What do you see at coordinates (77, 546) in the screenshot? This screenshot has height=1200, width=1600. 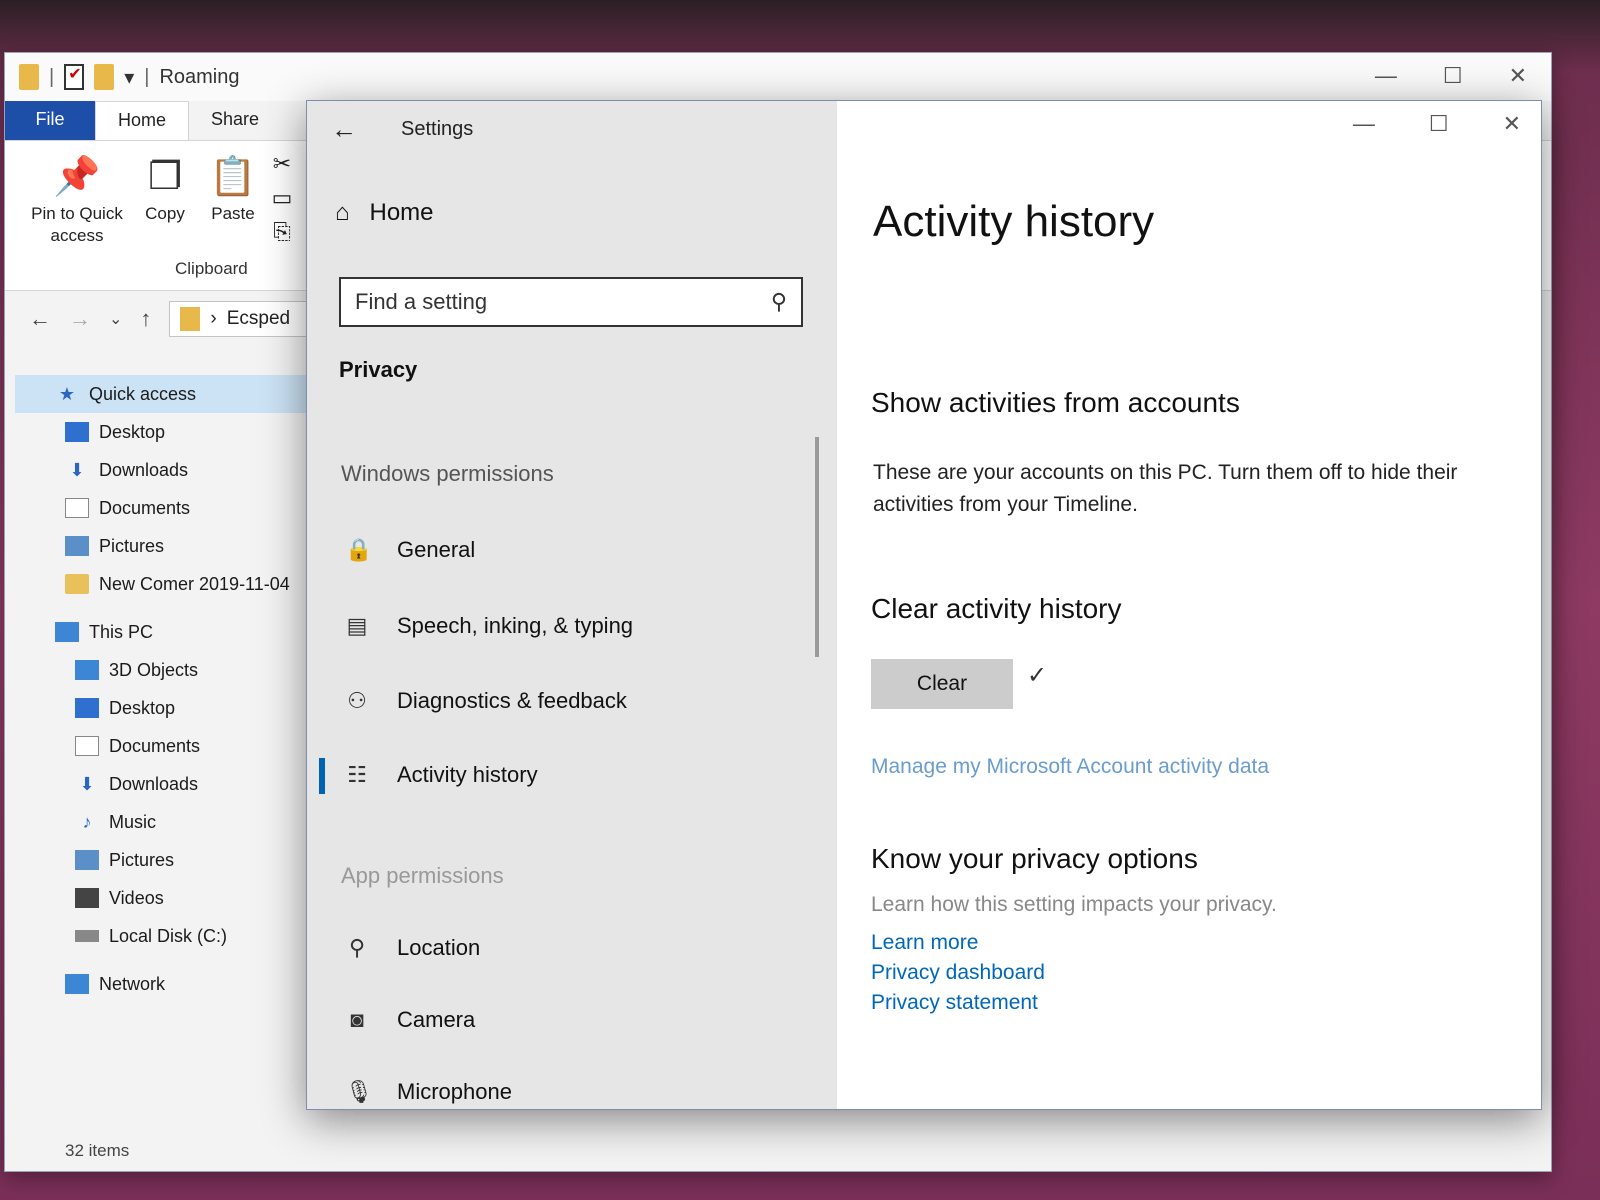 I see `pictures-icon` at bounding box center [77, 546].